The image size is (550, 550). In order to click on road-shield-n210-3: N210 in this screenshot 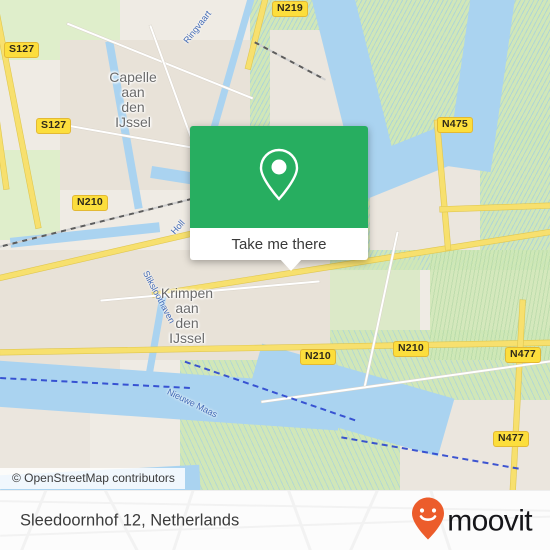, I will do `click(411, 349)`.